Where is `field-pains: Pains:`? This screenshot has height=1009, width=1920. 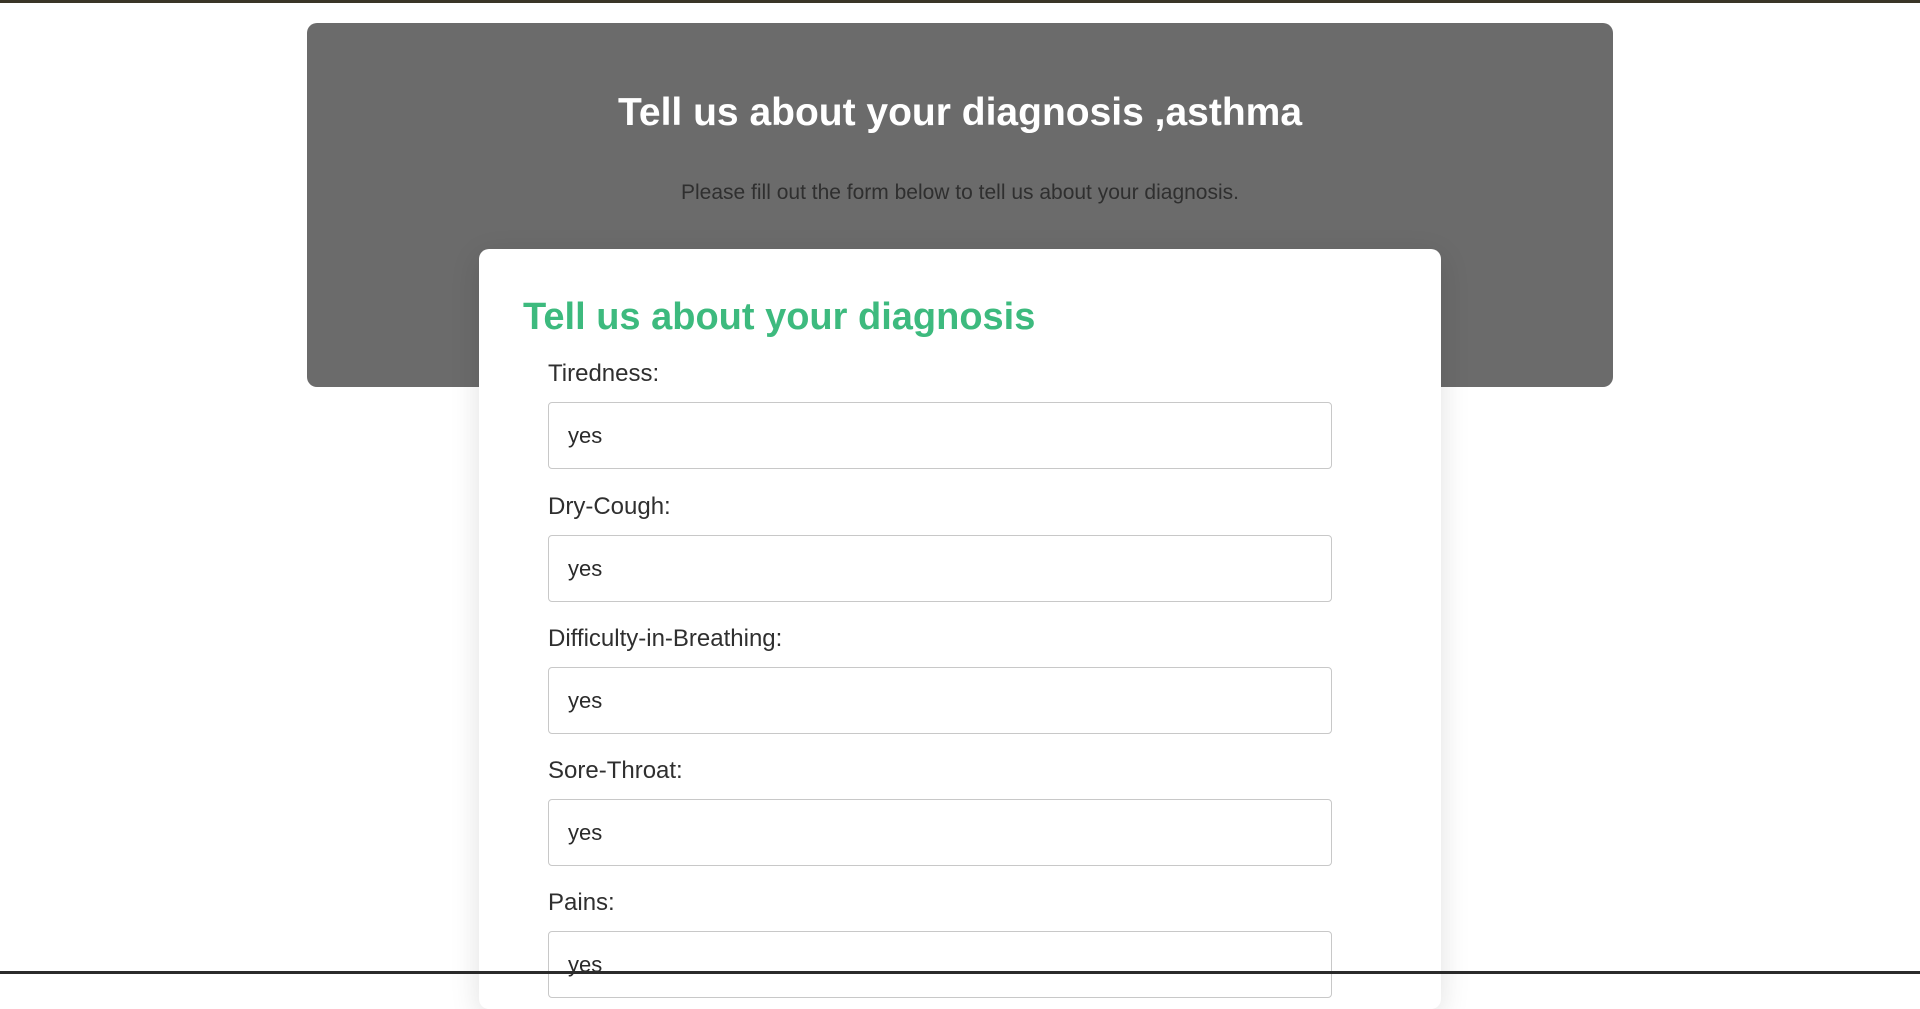
field-pains: Pains: is located at coordinates (940, 943).